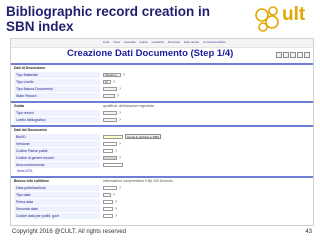  Describe the element at coordinates (57, 89) in the screenshot. I see `field-label: Tipo Natura Documento` at that location.